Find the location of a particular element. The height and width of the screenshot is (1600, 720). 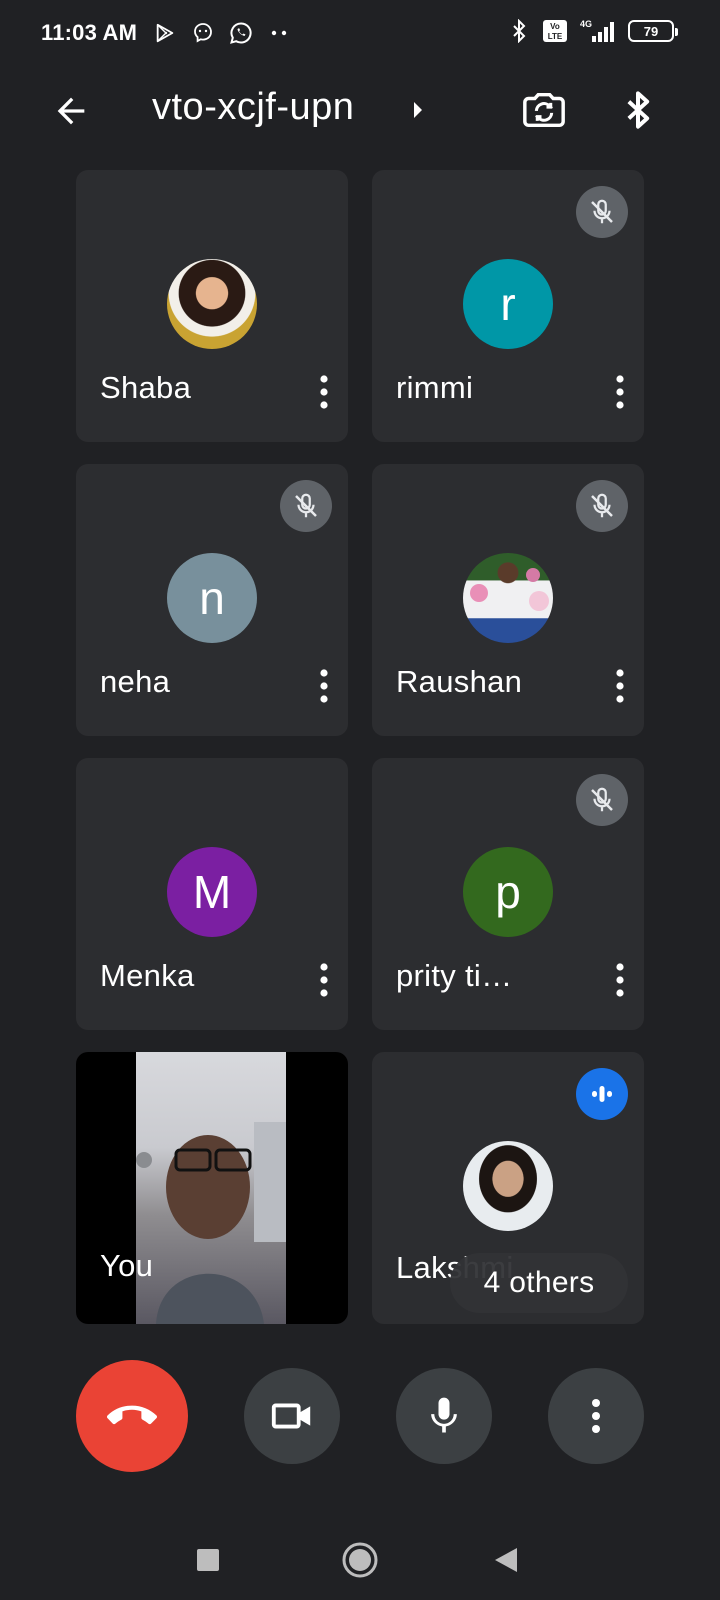

volte-icon: Vo LTE is located at coordinates (555, 31).